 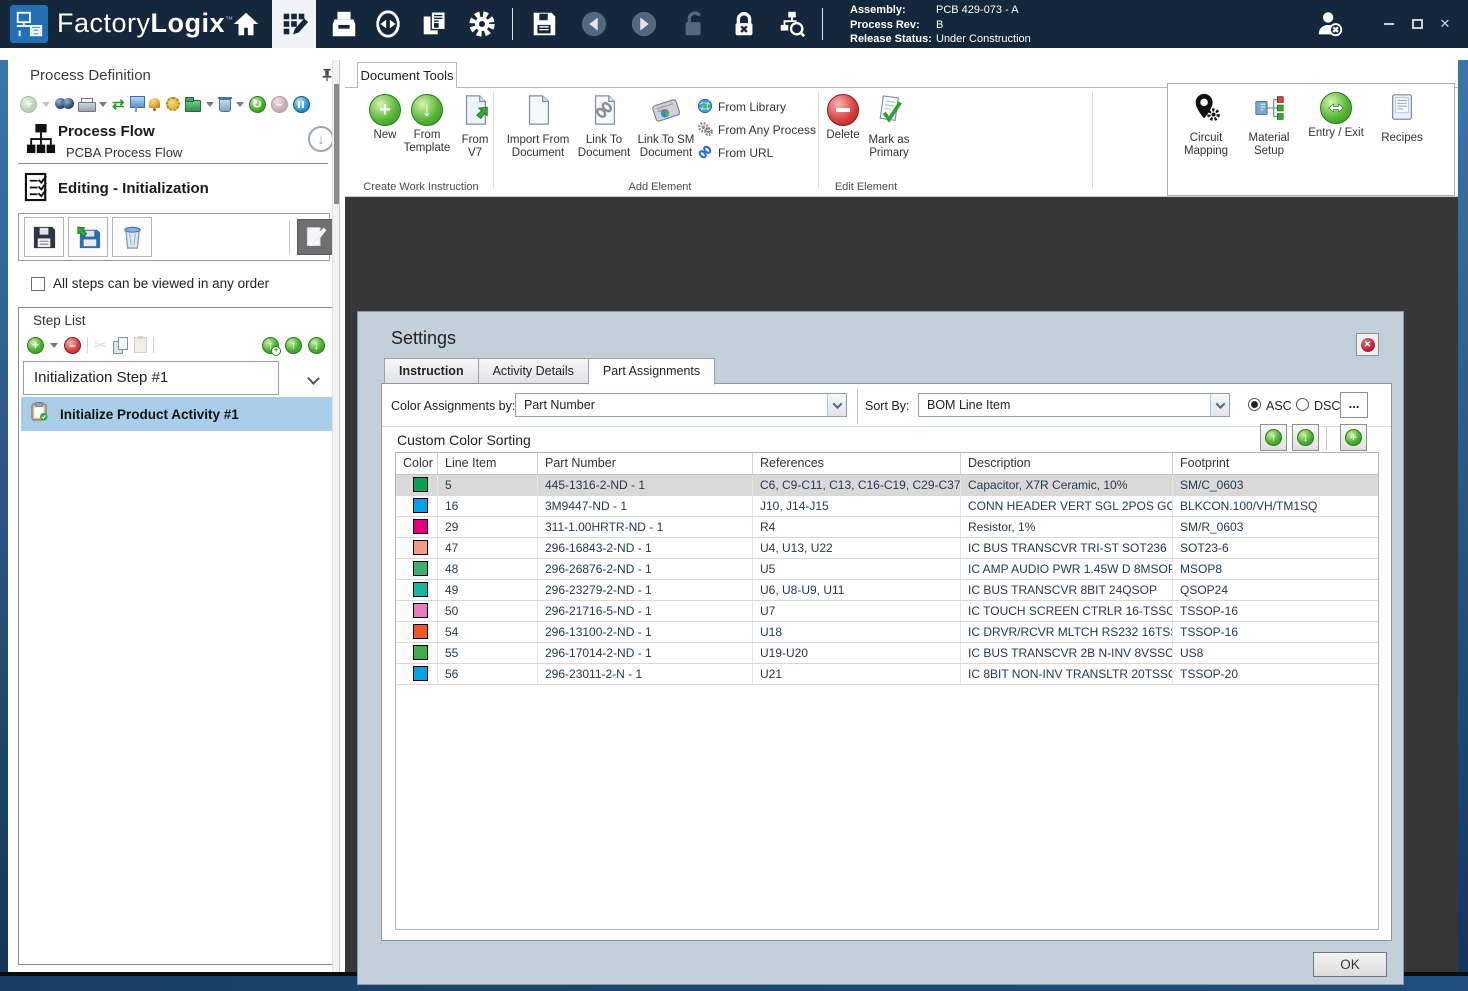 I want to click on material-setup-button: Material Setup, so click(x=1269, y=125).